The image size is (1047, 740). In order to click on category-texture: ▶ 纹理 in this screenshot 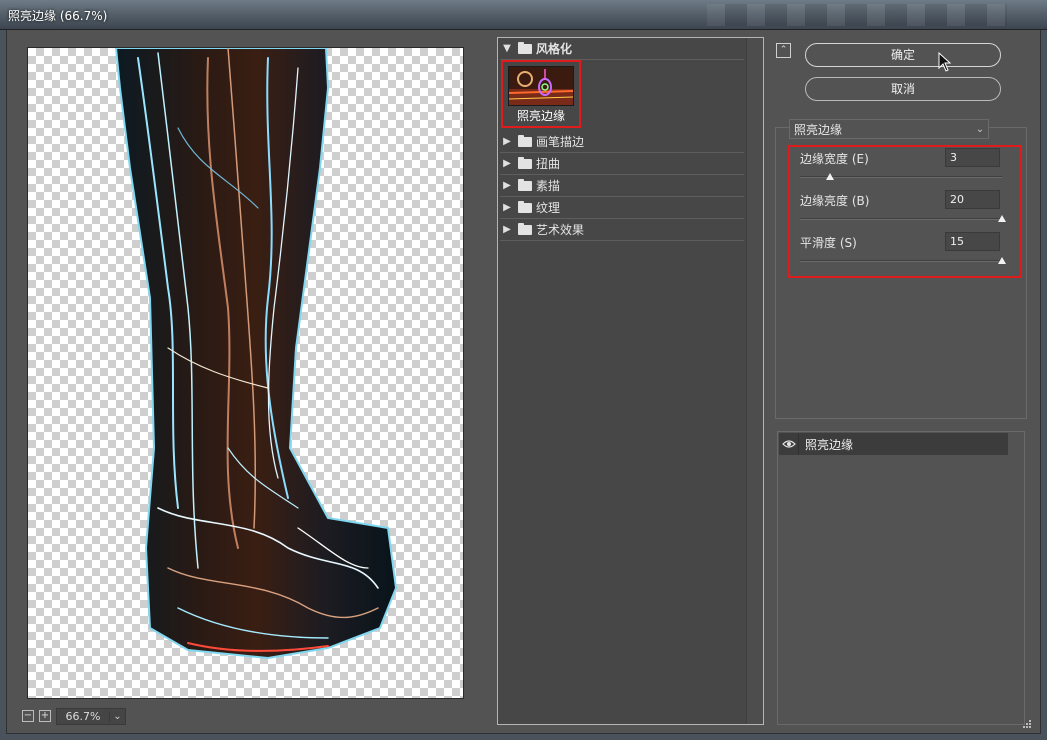, I will do `click(622, 208)`.